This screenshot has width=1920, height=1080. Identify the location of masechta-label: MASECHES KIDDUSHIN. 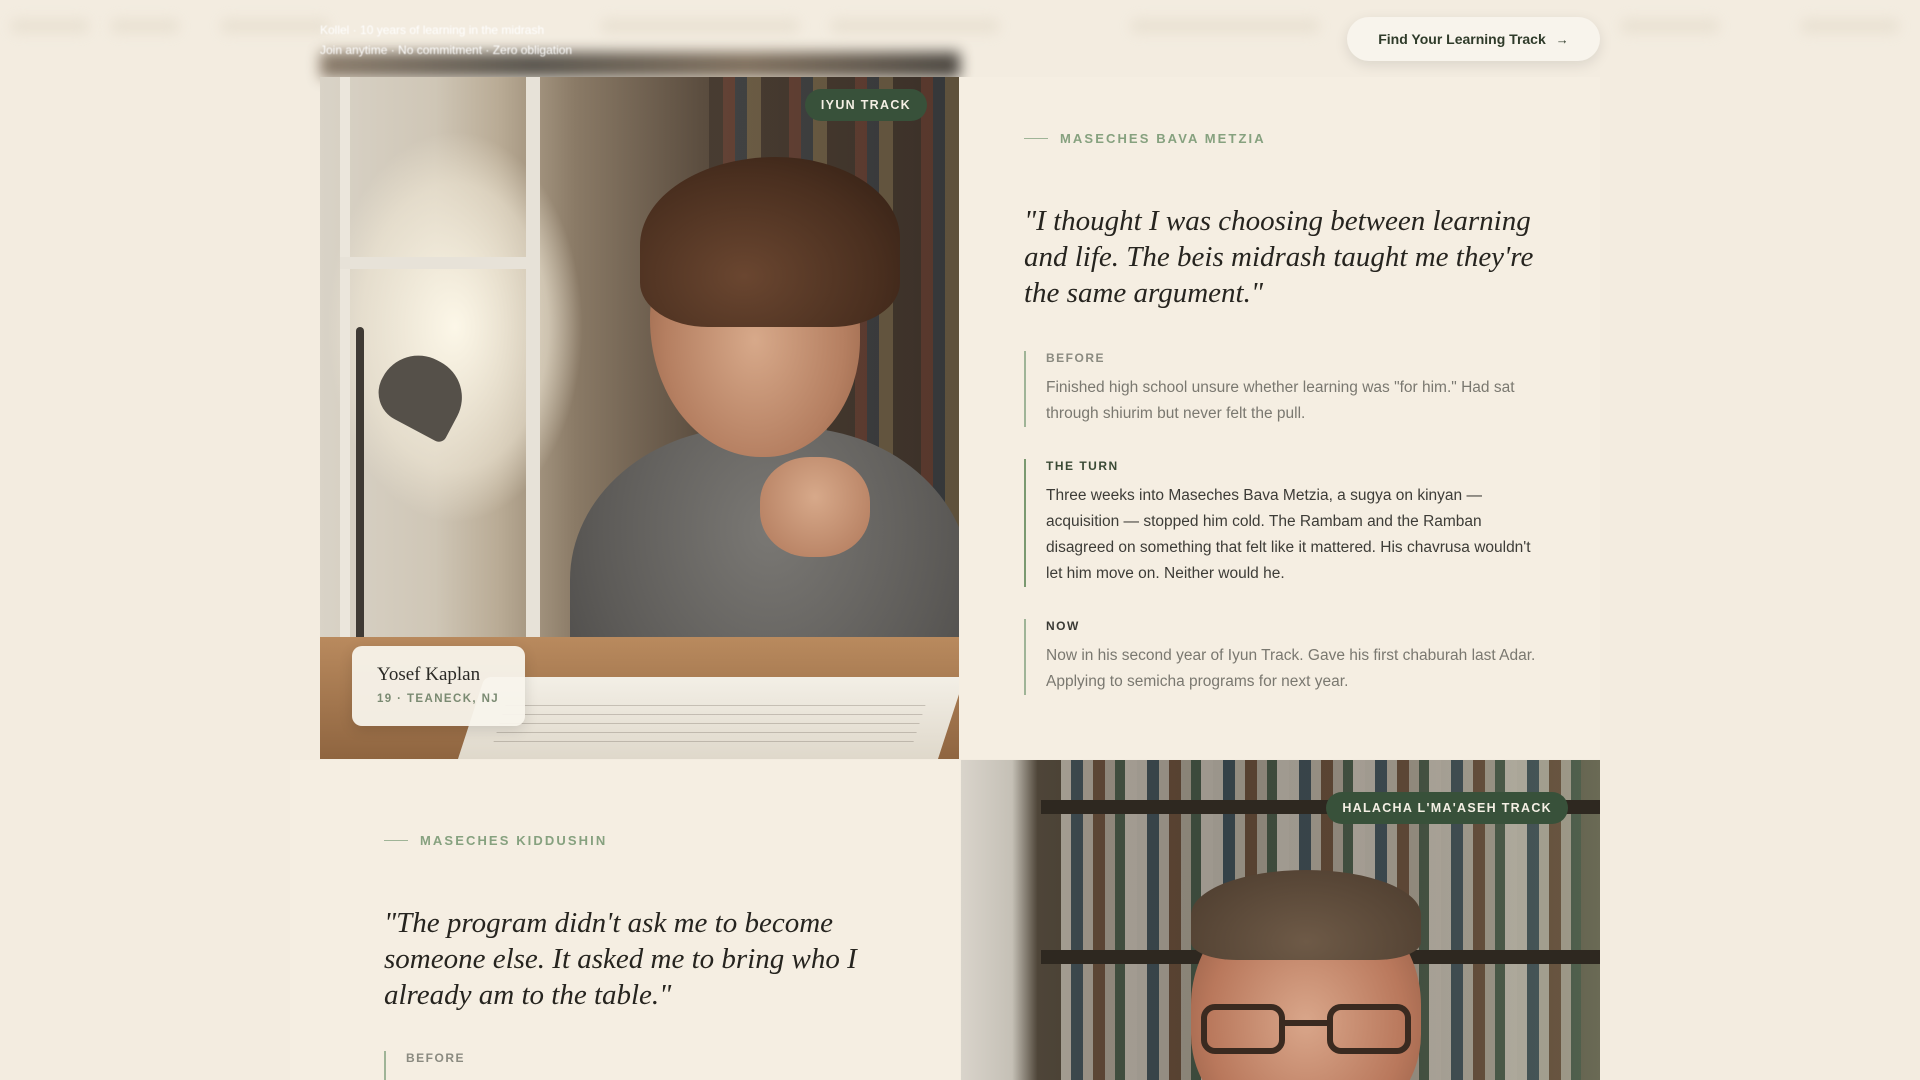
(495, 840).